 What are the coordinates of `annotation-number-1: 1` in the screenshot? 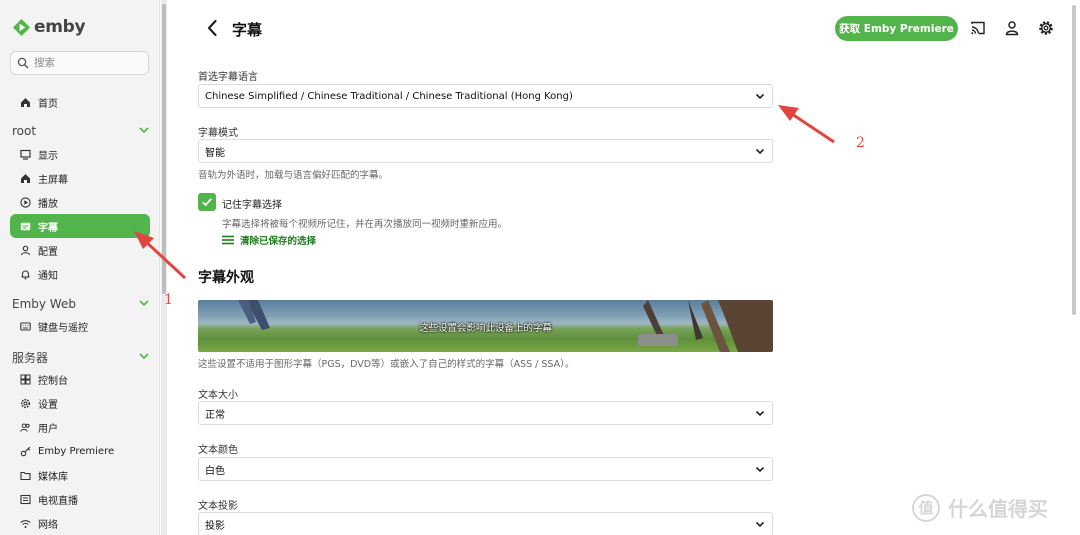 It's located at (168, 300).